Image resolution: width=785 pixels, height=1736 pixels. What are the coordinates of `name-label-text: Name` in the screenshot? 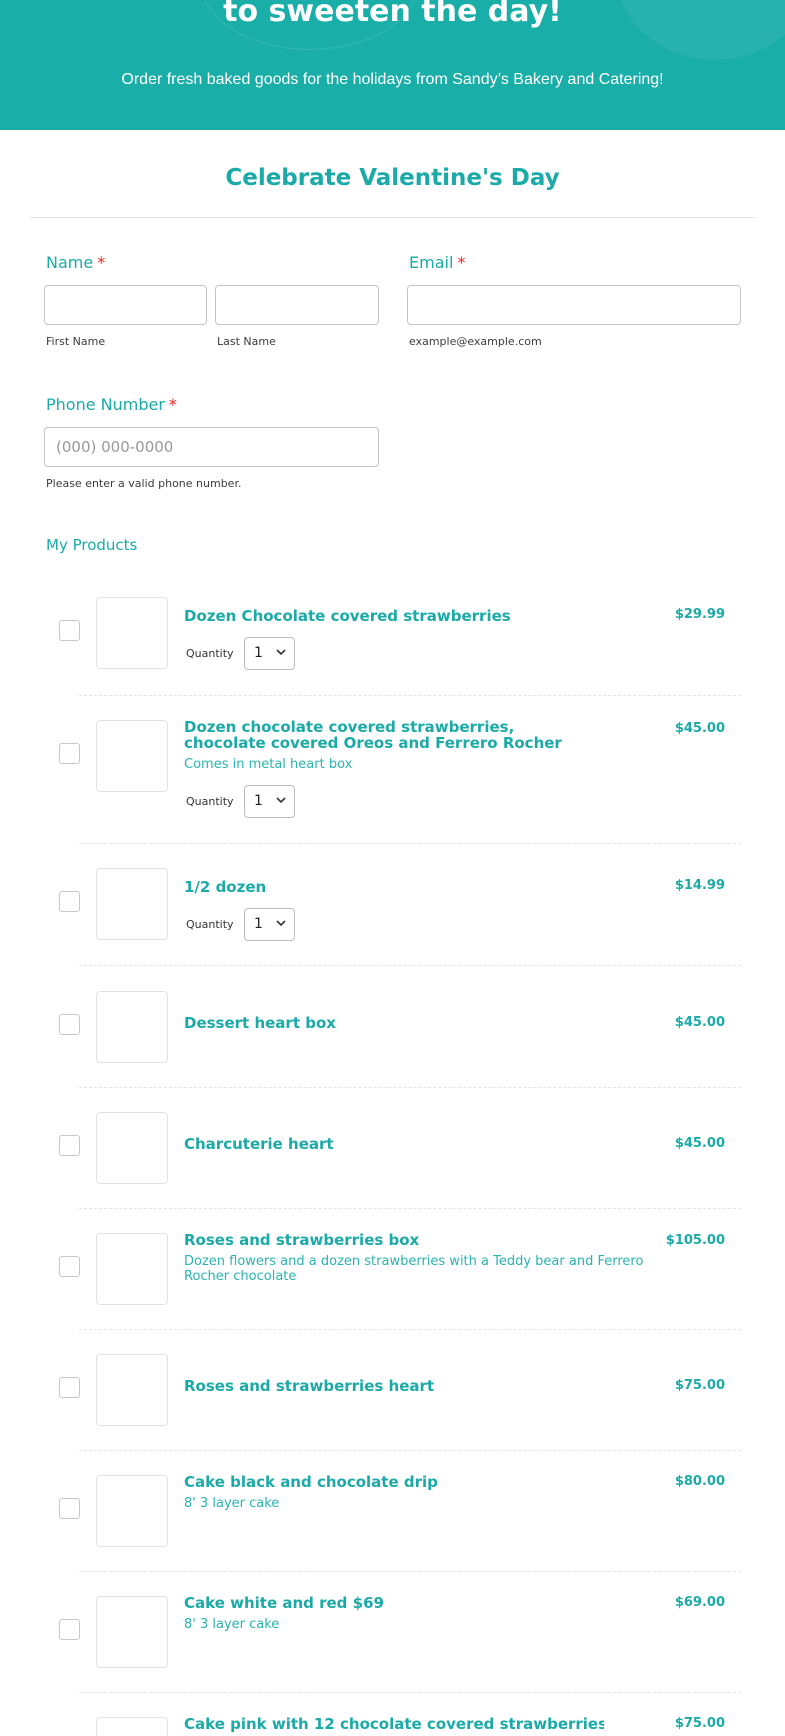 It's located at (70, 262).